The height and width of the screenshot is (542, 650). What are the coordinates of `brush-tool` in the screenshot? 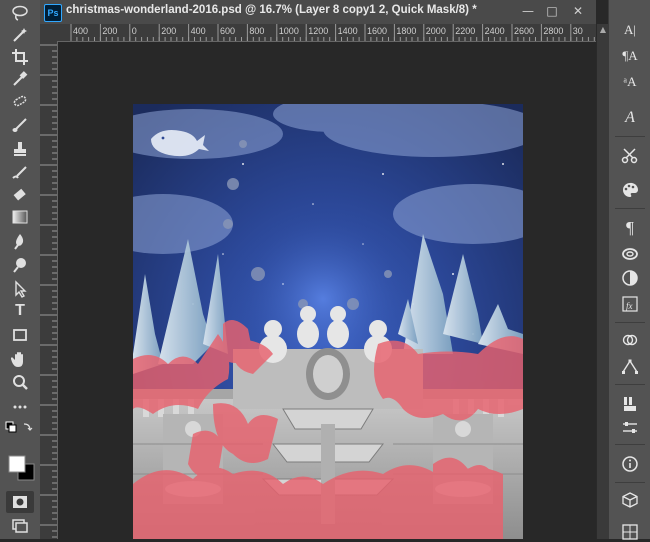 It's located at (20, 125).